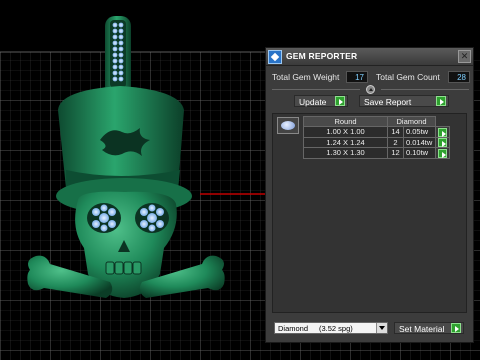 This screenshot has width=480, height=360. I want to click on table-row: 1.30 X 1.30 12 0.10tw, so click(376, 153).